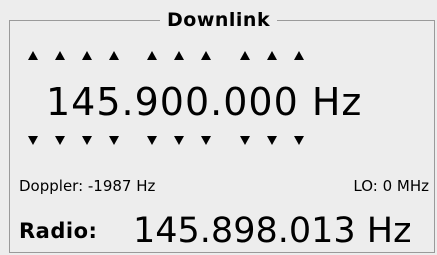 The image size is (437, 255). Describe the element at coordinates (272, 55) in the screenshot. I see `digit-9-up-icon` at that location.